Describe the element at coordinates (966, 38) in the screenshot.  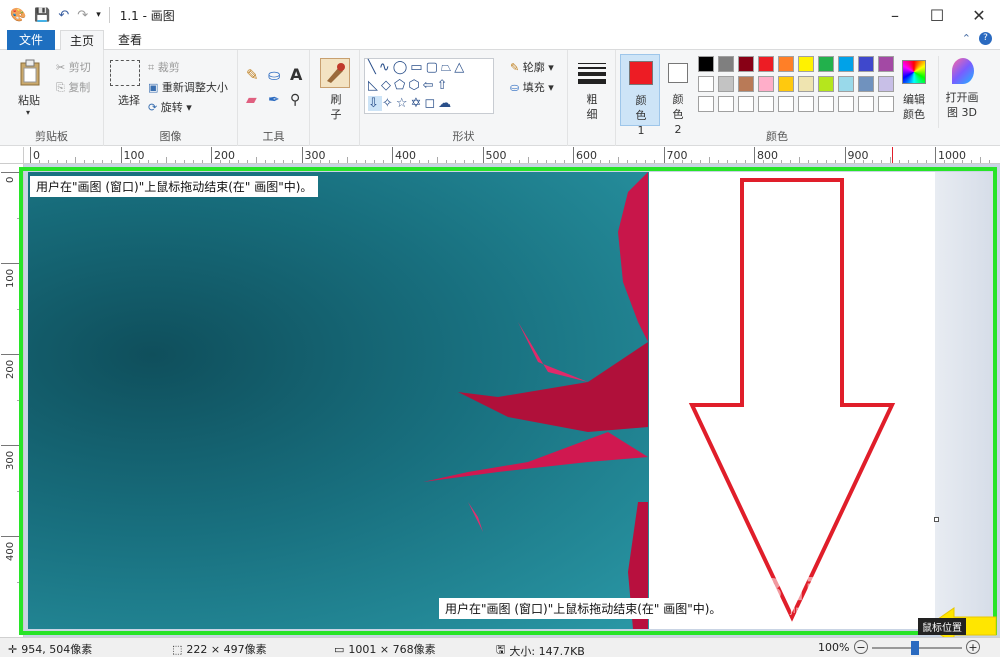
I see `collapse-ribbon-icon: ⌃` at that location.